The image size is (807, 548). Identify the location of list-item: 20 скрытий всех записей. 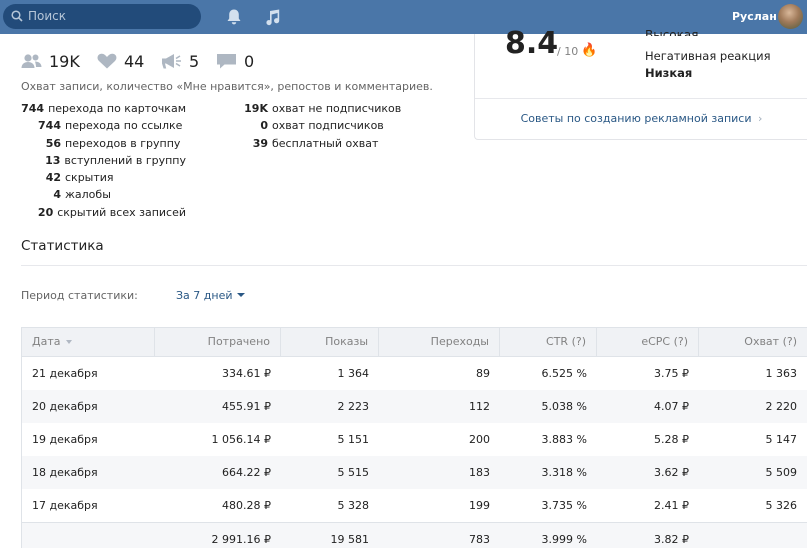
(111, 212).